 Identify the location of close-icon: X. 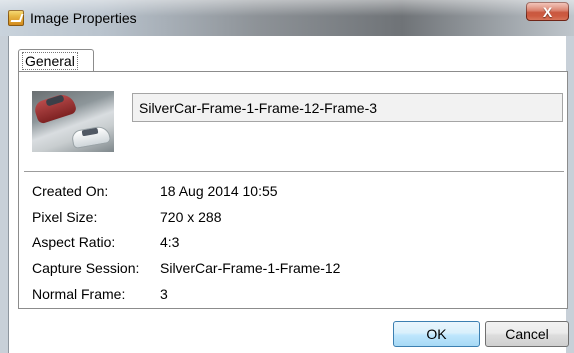
(547, 11).